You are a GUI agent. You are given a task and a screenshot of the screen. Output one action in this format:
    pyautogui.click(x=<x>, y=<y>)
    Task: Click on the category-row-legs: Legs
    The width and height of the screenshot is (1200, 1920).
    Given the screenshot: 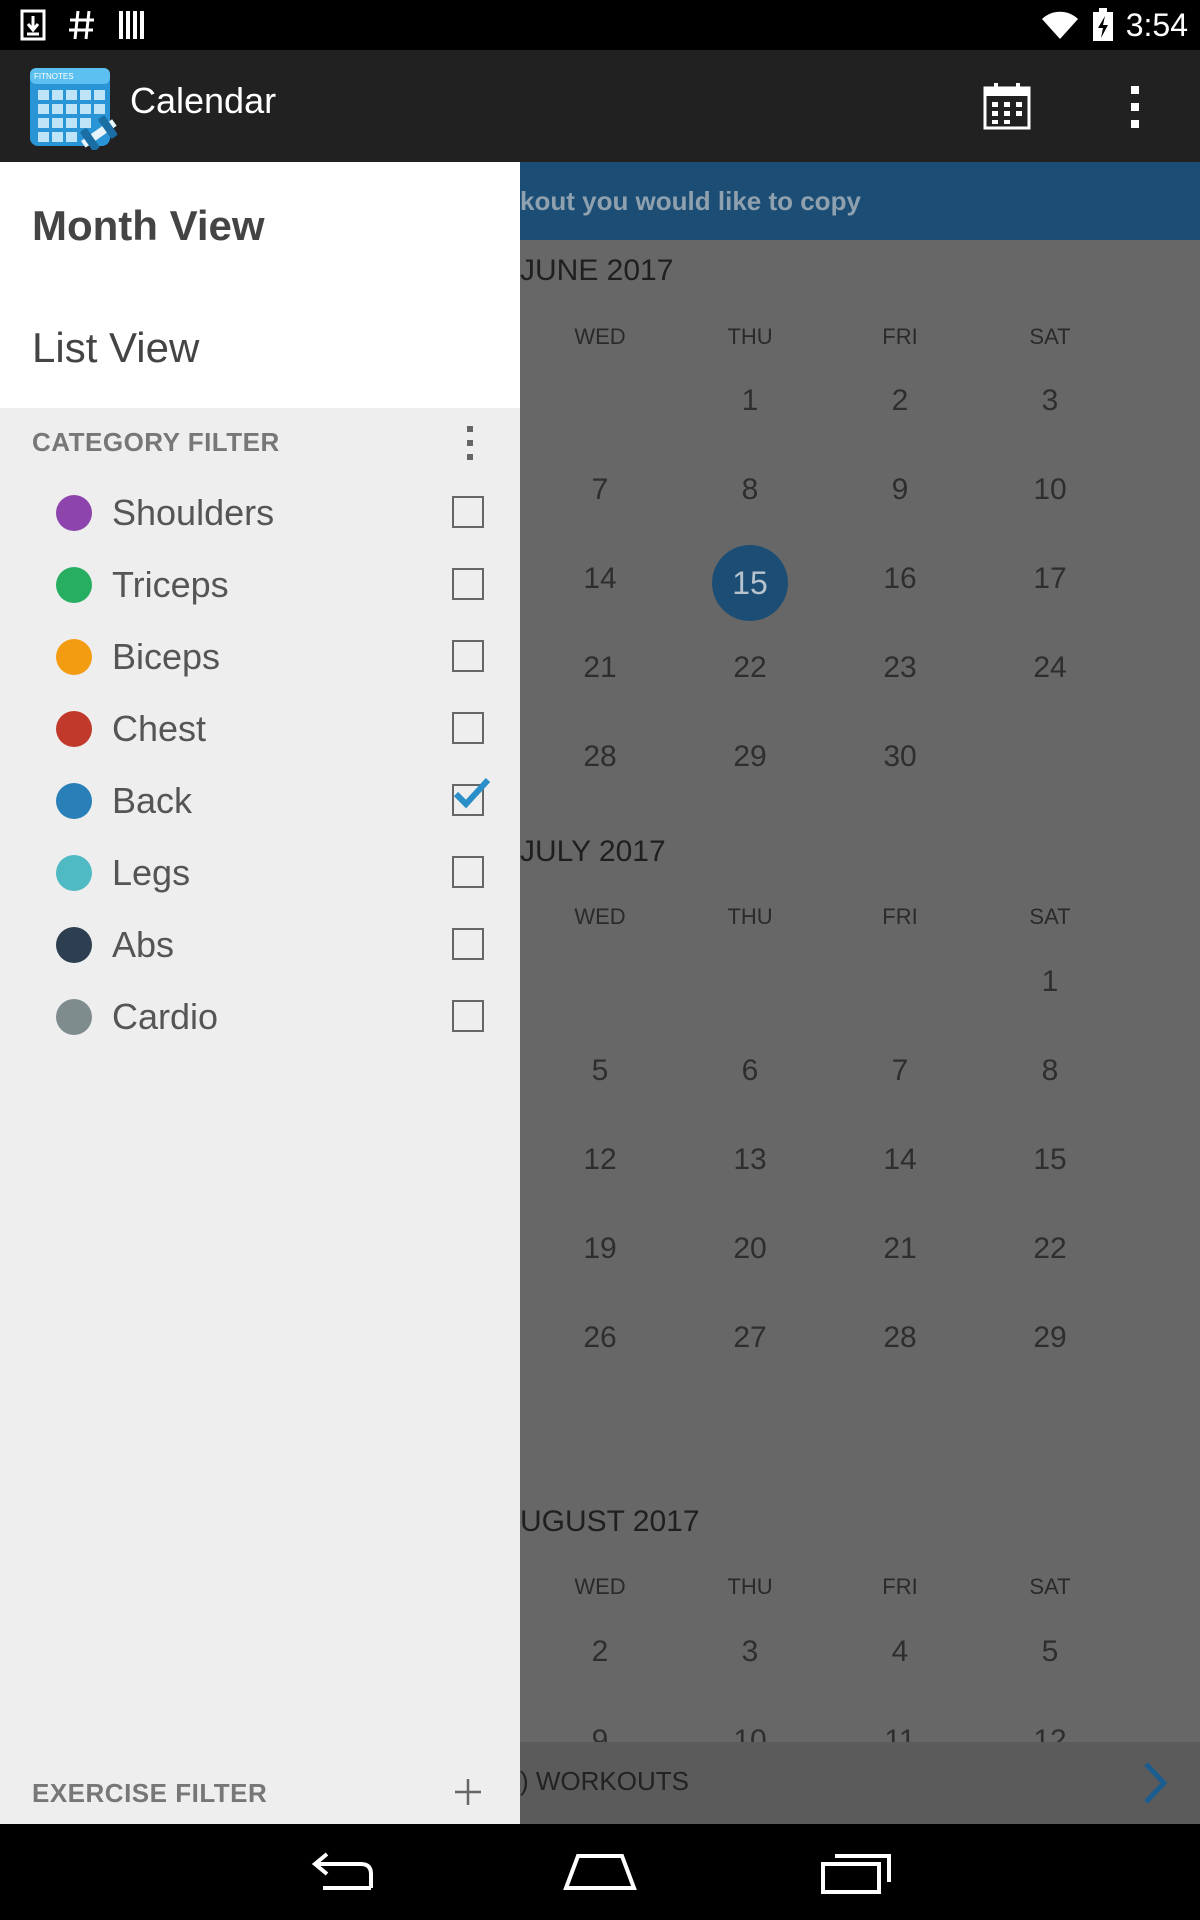 What is the action you would take?
    pyautogui.click(x=260, y=872)
    